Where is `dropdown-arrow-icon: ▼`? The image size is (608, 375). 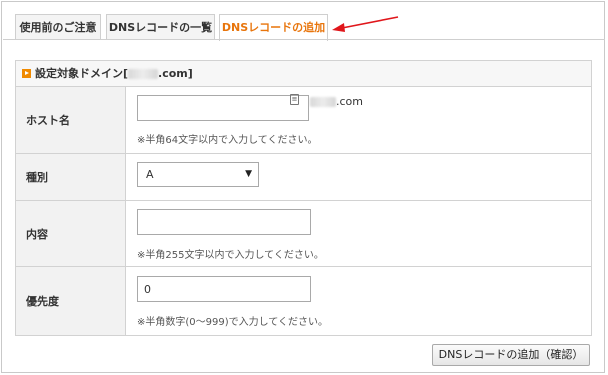
dropdown-arrow-icon: ▼ is located at coordinates (248, 174).